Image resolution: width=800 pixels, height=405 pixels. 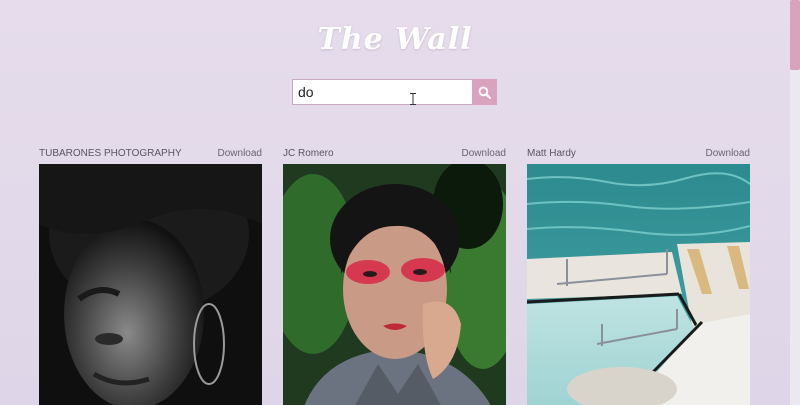 I want to click on card-header: Matt Hardy Download, so click(x=638, y=153).